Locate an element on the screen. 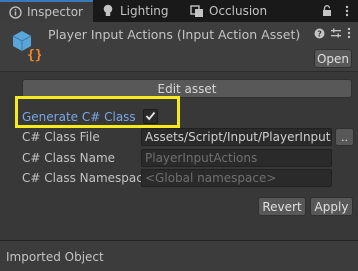  tab-label: Lighting is located at coordinates (144, 11).